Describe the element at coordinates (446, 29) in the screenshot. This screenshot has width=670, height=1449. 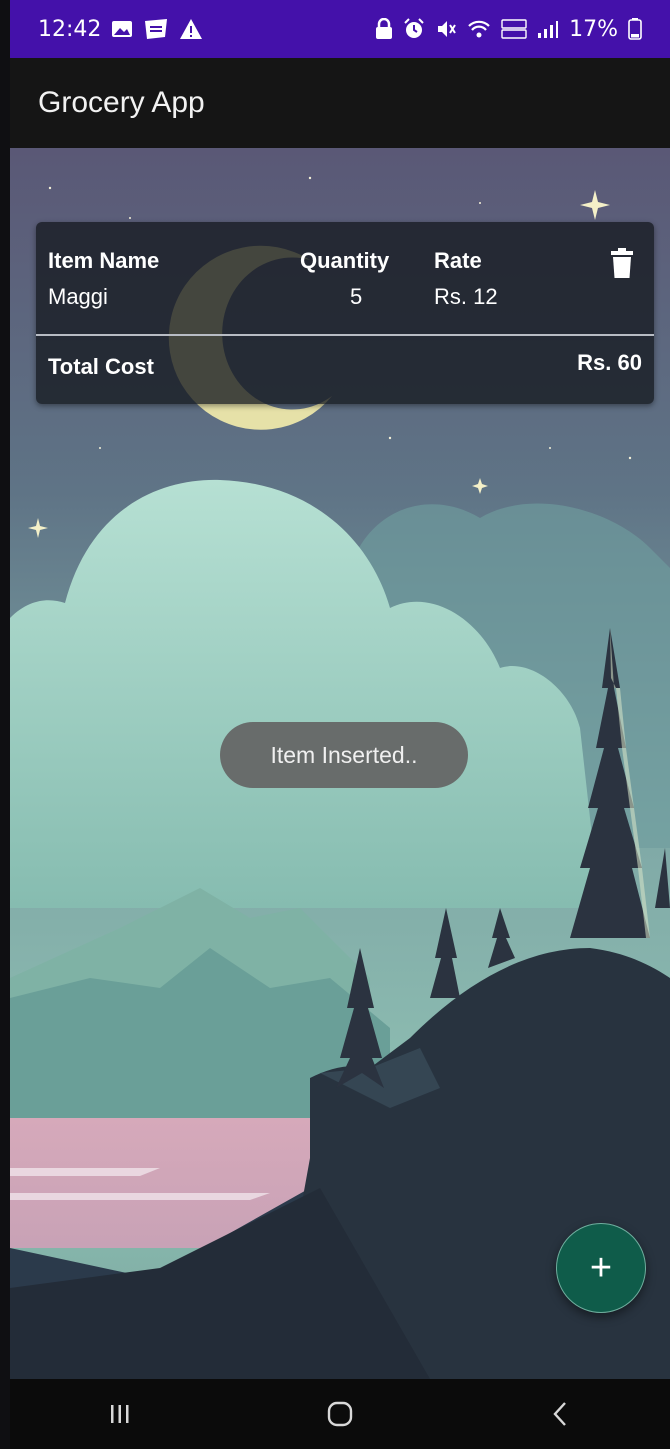
I see `mute-icon` at that location.